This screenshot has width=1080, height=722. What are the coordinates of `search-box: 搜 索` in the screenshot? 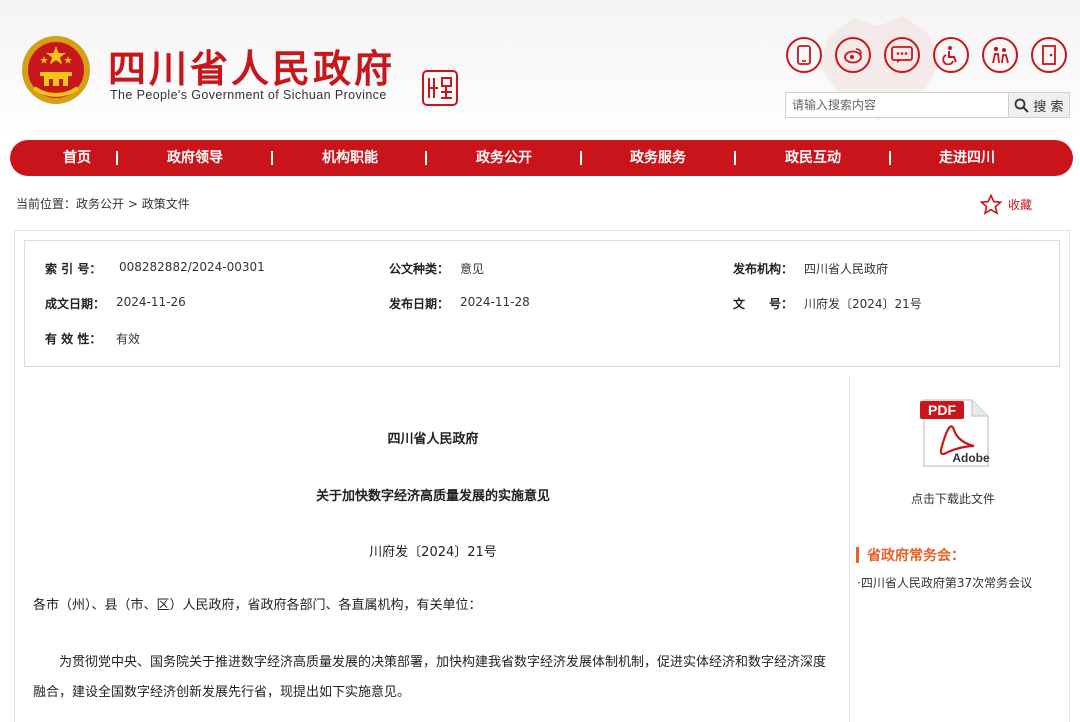 It's located at (927, 105).